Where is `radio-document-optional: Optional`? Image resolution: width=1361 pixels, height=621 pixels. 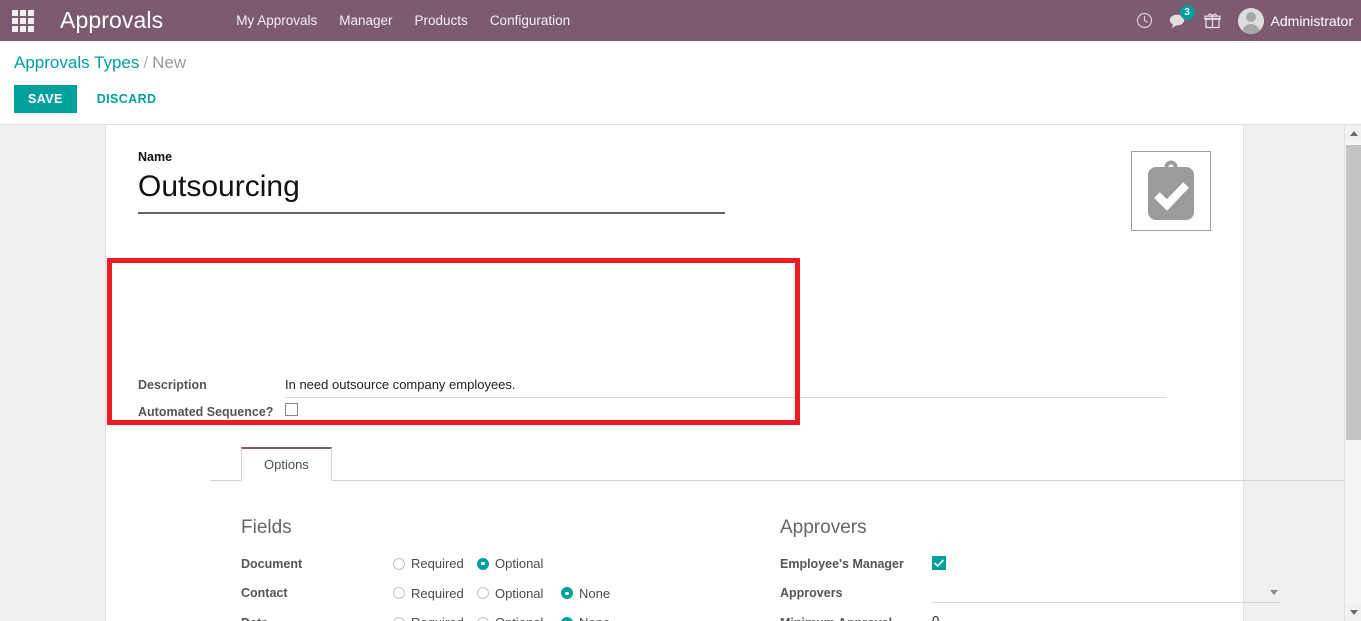 radio-document-optional: Optional is located at coordinates (519, 563).